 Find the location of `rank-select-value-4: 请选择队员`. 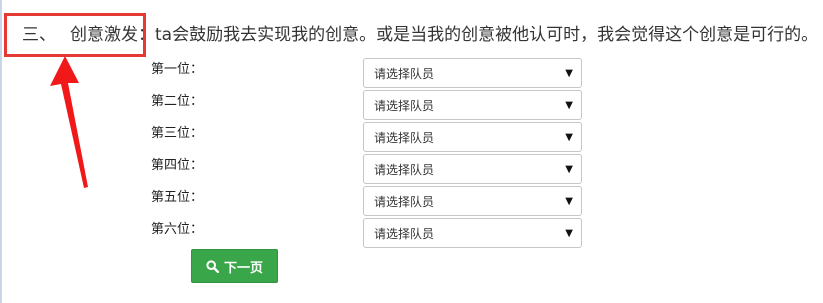

rank-select-value-4: 请选择队员 is located at coordinates (404, 170).